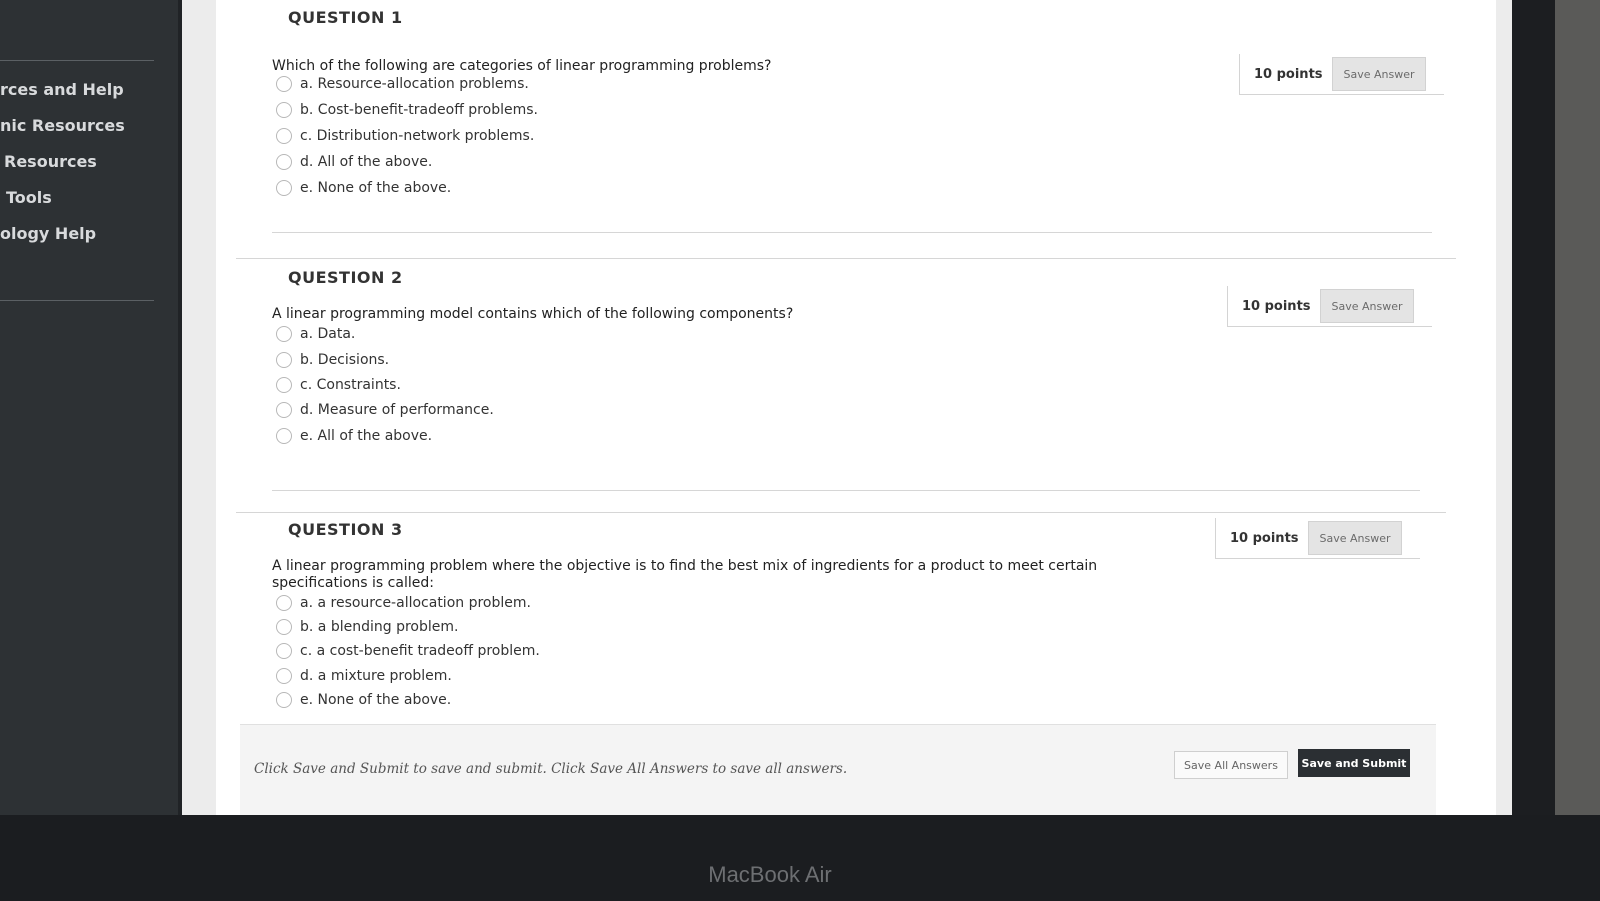  What do you see at coordinates (345, 277) in the screenshot?
I see `question-title: QUESTION 2` at bounding box center [345, 277].